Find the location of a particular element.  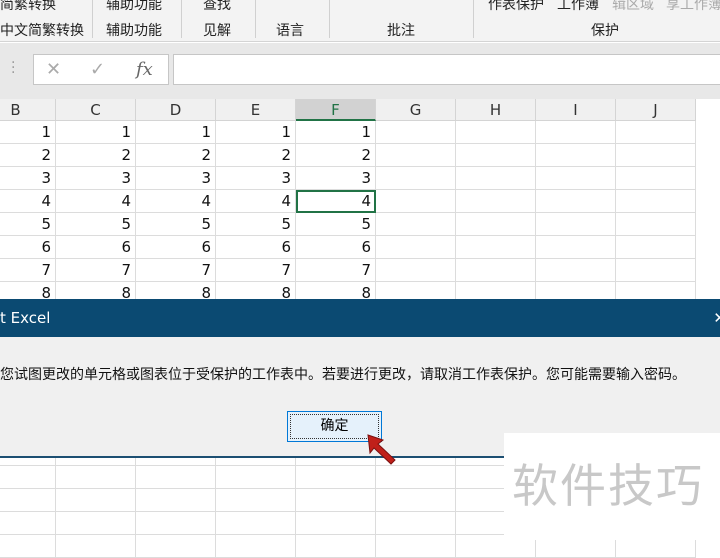

ribbon-share-workbook: 享工作簿 is located at coordinates (693, 7).